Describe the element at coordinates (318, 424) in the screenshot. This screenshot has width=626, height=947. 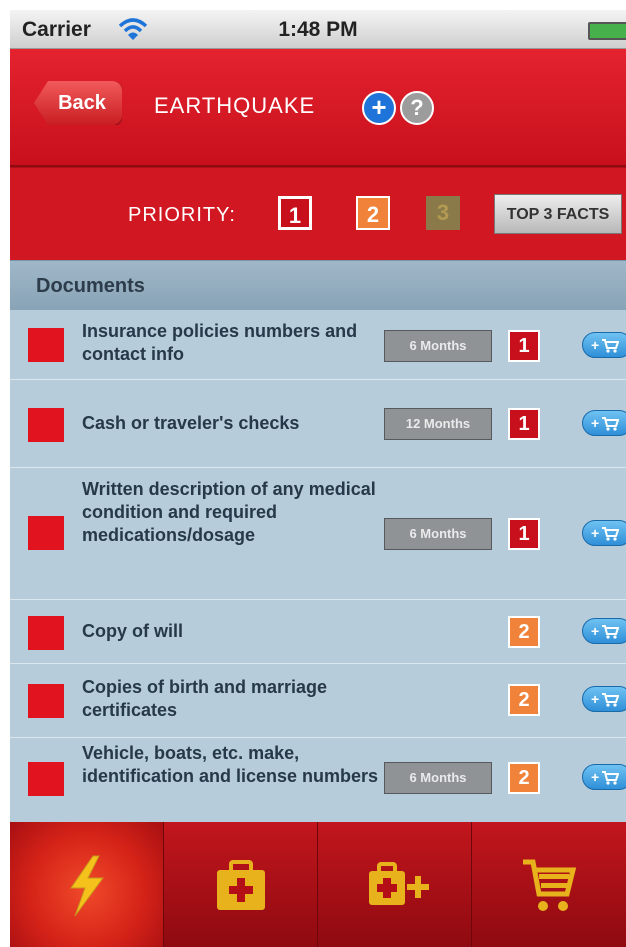
I see `list-item: Cash or traveler's checks 12 Months 1 +` at that location.